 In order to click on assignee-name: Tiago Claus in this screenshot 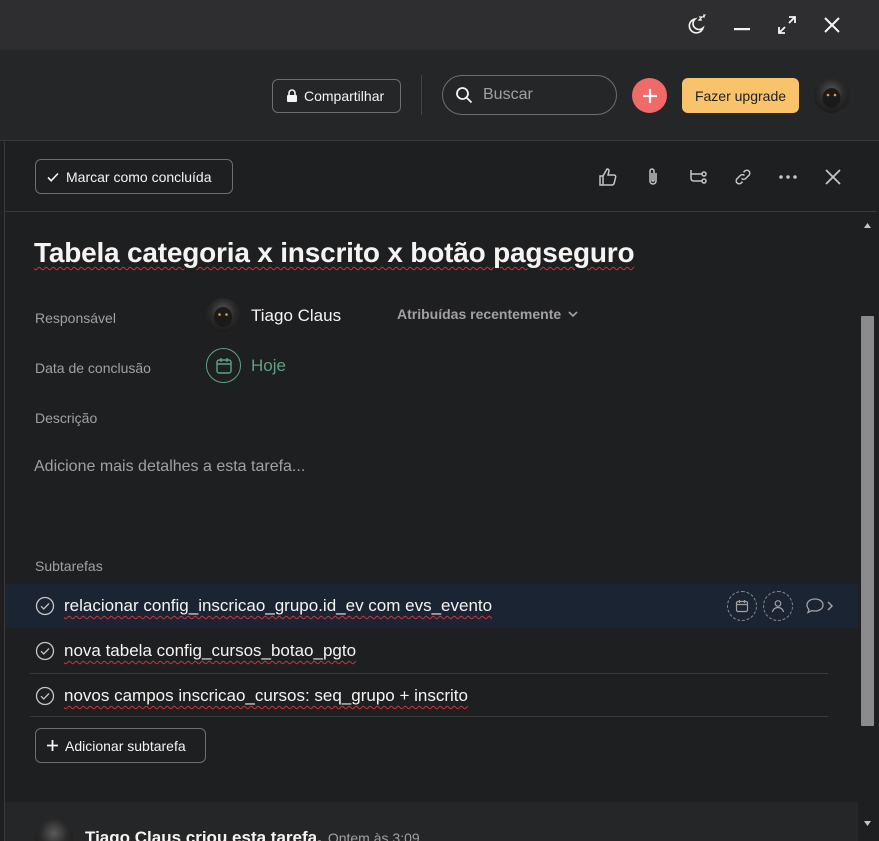, I will do `click(296, 316)`.